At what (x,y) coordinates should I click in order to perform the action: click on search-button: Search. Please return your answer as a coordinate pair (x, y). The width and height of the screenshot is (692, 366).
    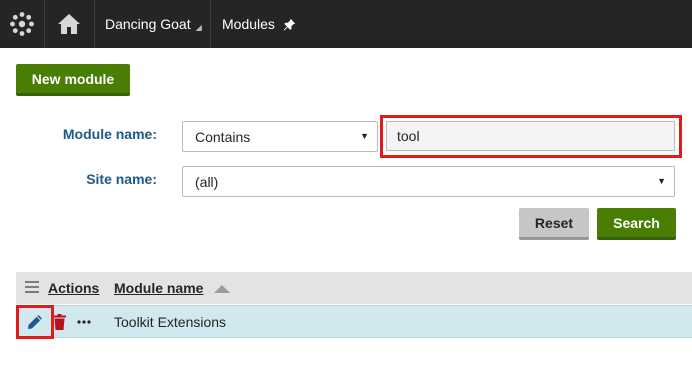
    Looking at the image, I should click on (636, 224).